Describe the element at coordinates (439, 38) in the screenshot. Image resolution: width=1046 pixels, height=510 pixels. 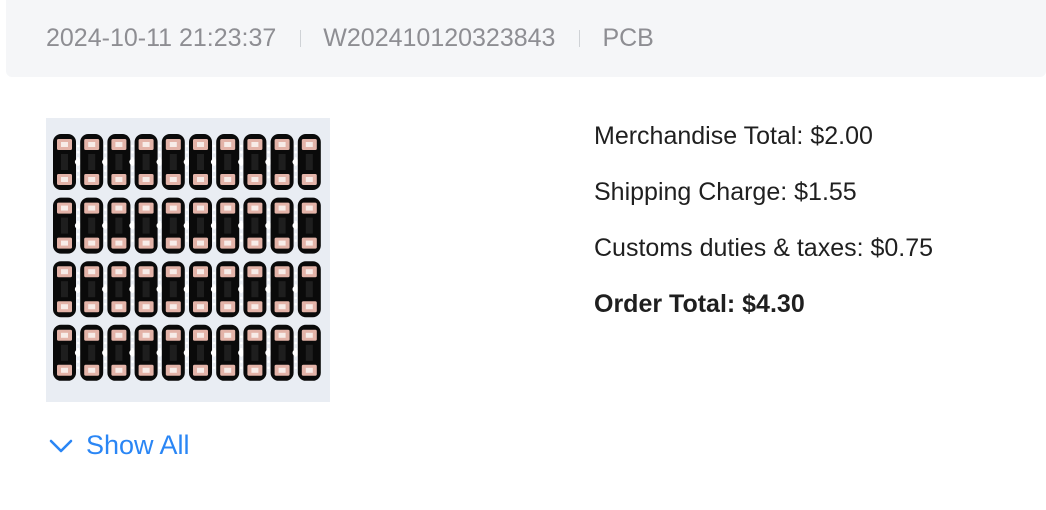
I see `order-id: W202410120323843` at that location.